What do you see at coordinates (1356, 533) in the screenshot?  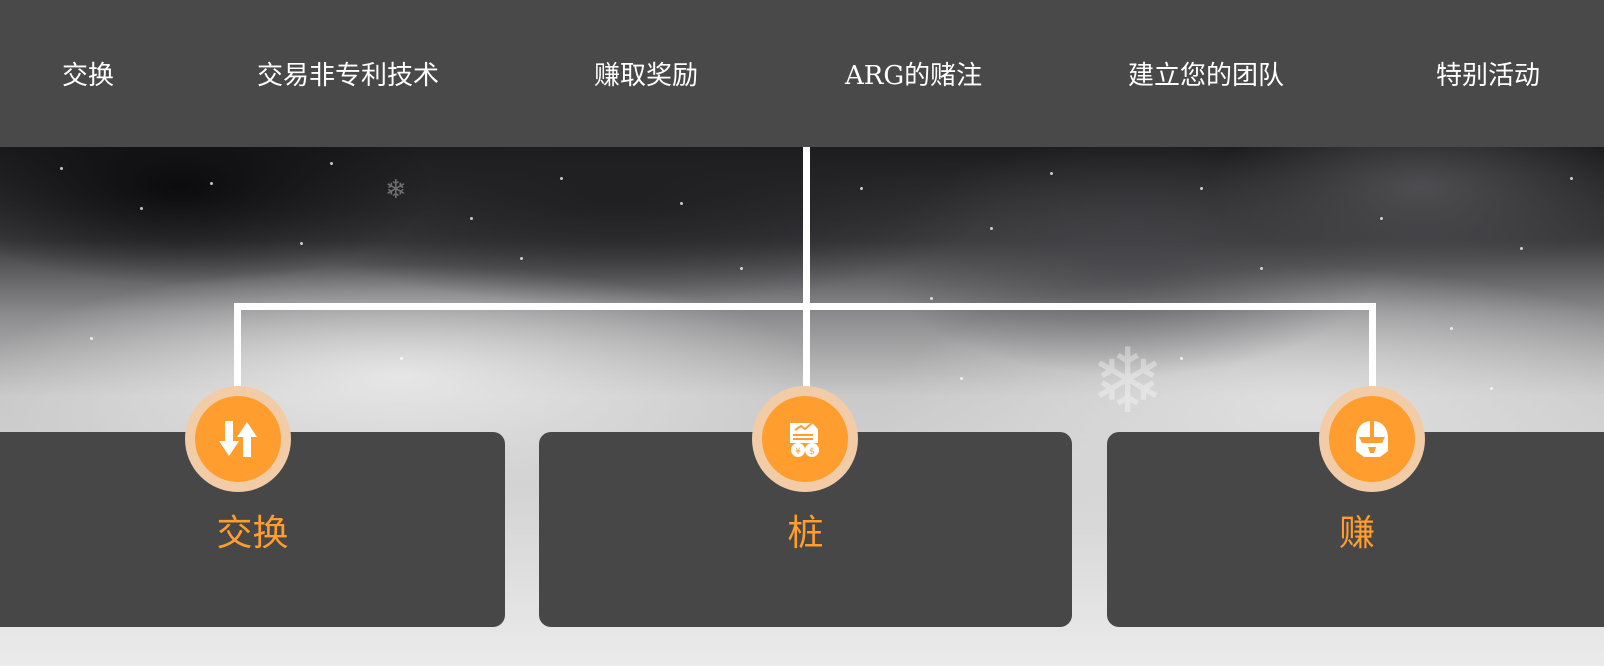 I see `card-title: 赚` at bounding box center [1356, 533].